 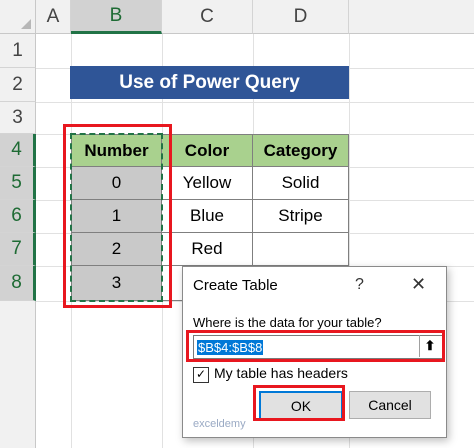 I want to click on table-cell-category: Stripe, so click(x=301, y=216).